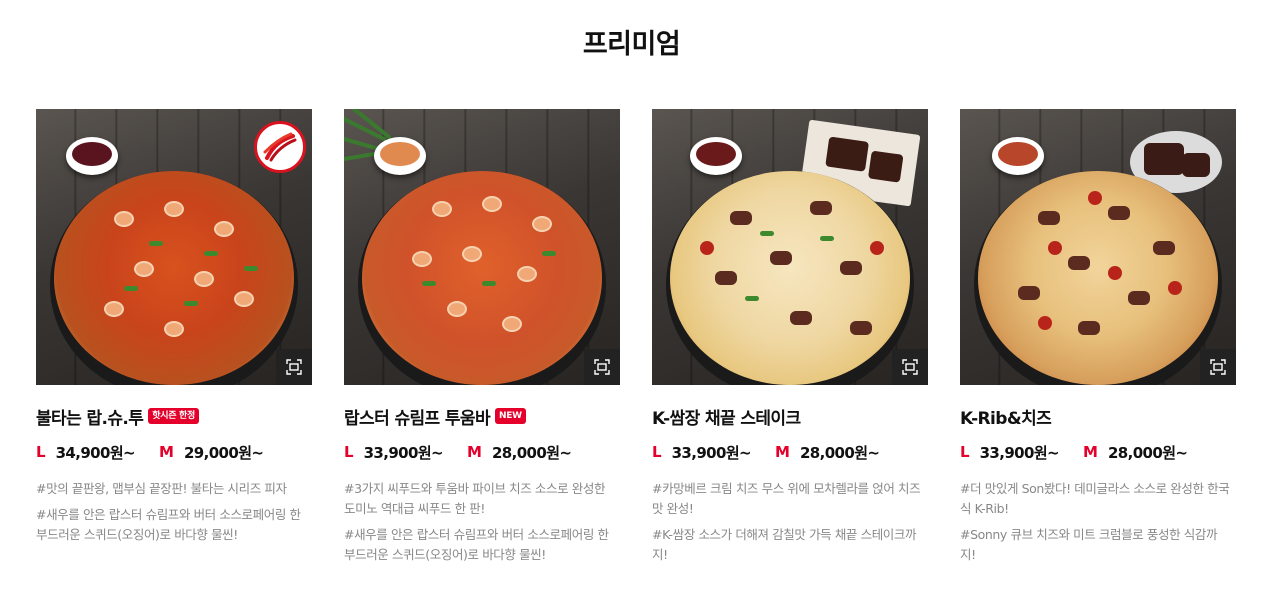 Image resolution: width=1263 pixels, height=592 pixels. Describe the element at coordinates (1006, 416) in the screenshot. I see `product-name: K-Rib&치즈` at that location.